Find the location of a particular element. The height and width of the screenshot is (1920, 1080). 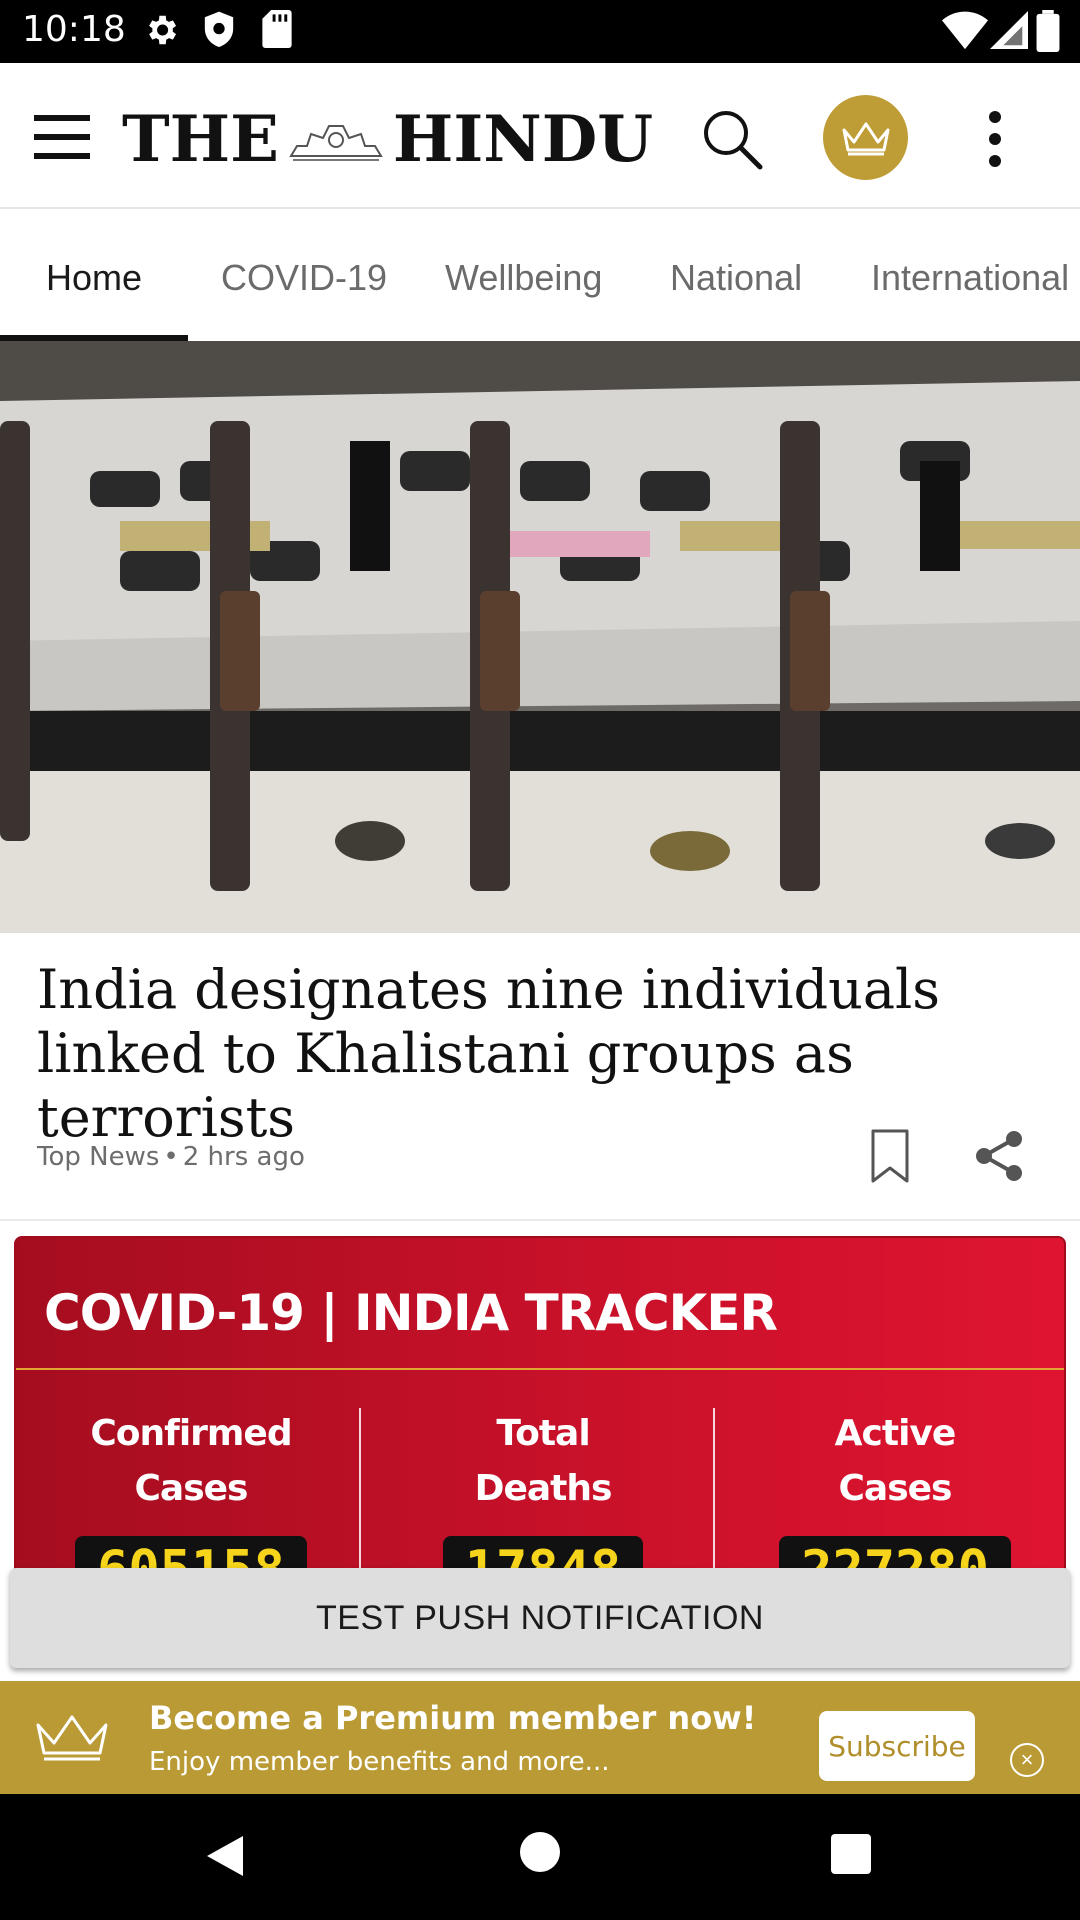

stat-label-line1: Total is located at coordinates (543, 1433).